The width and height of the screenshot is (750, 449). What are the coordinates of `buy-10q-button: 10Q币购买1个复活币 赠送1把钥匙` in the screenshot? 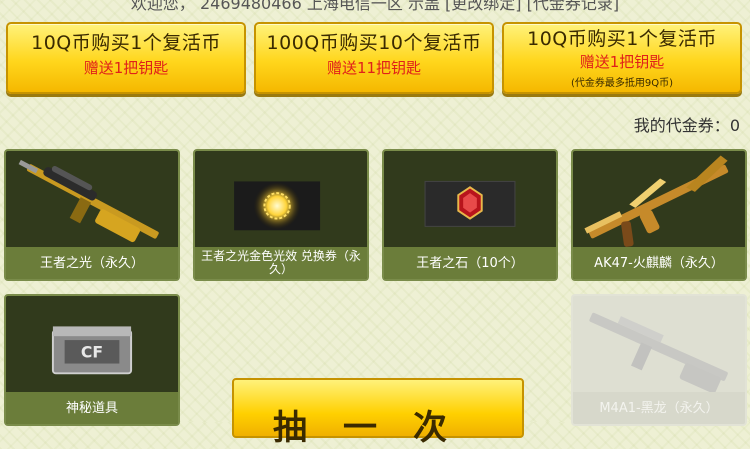 It's located at (126, 58).